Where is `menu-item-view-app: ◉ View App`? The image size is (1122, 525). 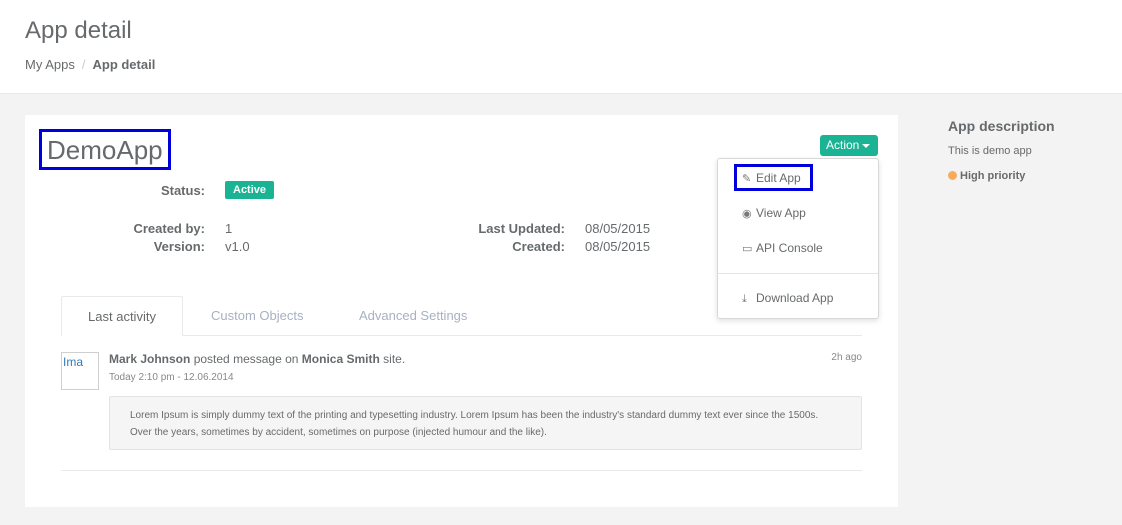 menu-item-view-app: ◉ View App is located at coordinates (774, 213).